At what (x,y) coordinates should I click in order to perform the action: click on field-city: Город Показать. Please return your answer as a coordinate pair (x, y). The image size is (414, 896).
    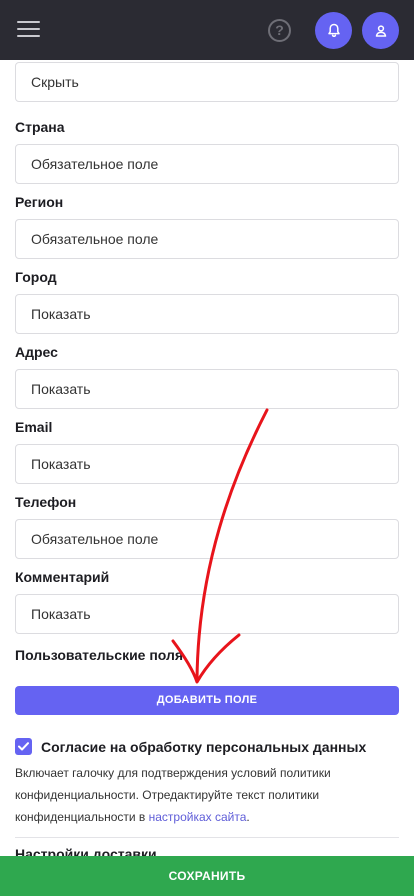
    Looking at the image, I should click on (207, 301).